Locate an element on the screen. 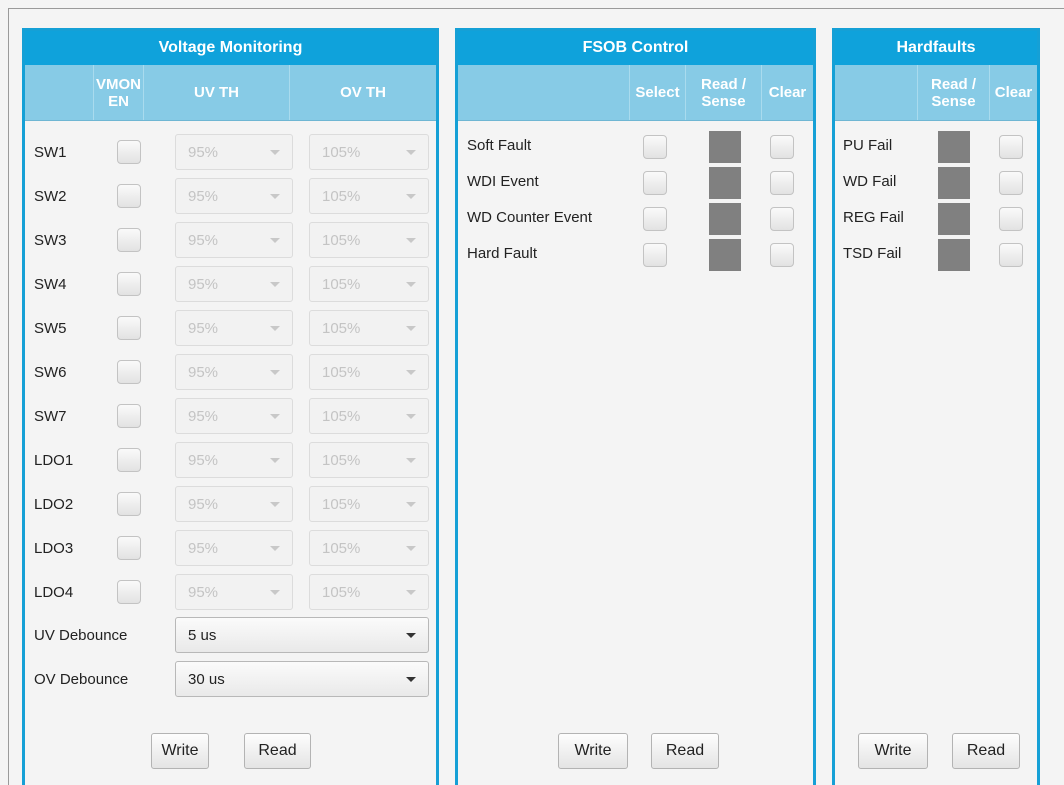  hardfaults-read-button: Read is located at coordinates (986, 751).